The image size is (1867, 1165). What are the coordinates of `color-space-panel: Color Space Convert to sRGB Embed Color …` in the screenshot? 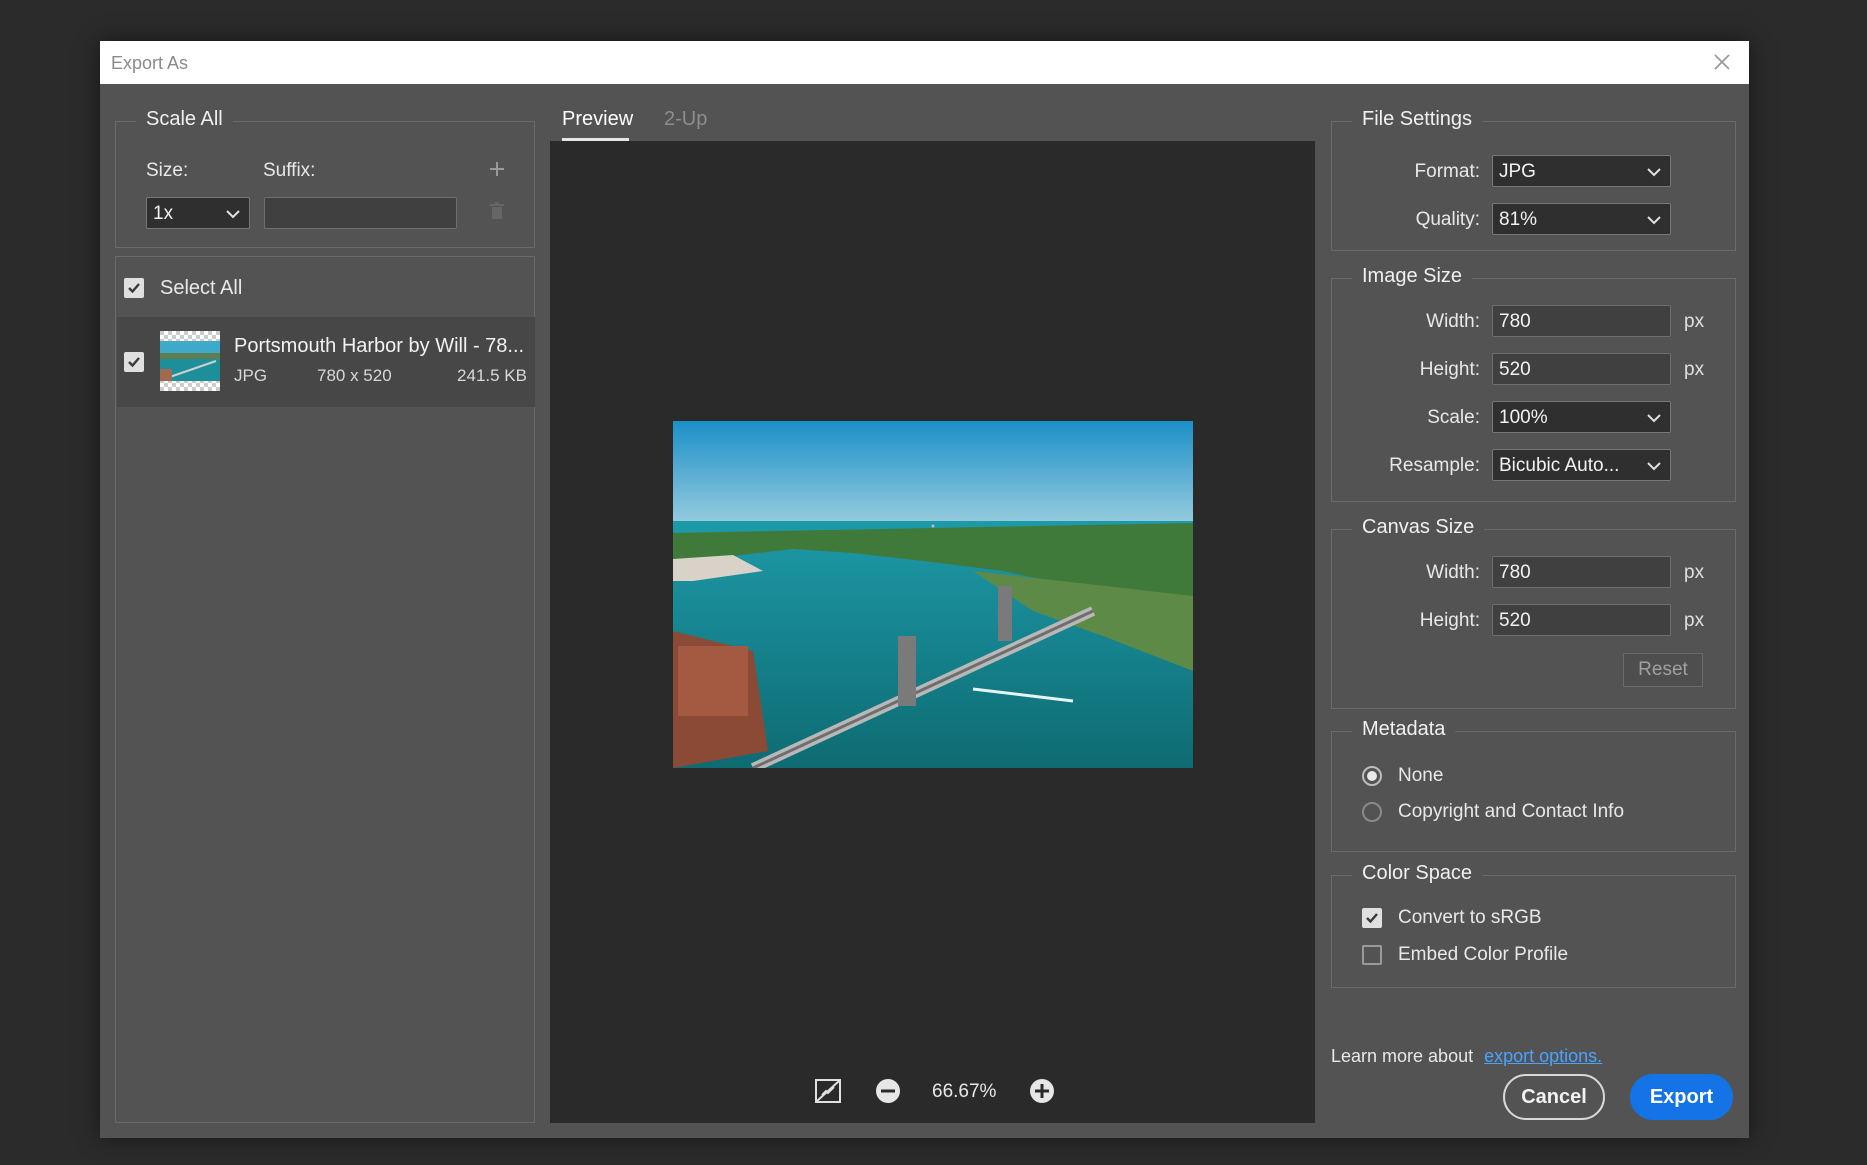 It's located at (1533, 925).